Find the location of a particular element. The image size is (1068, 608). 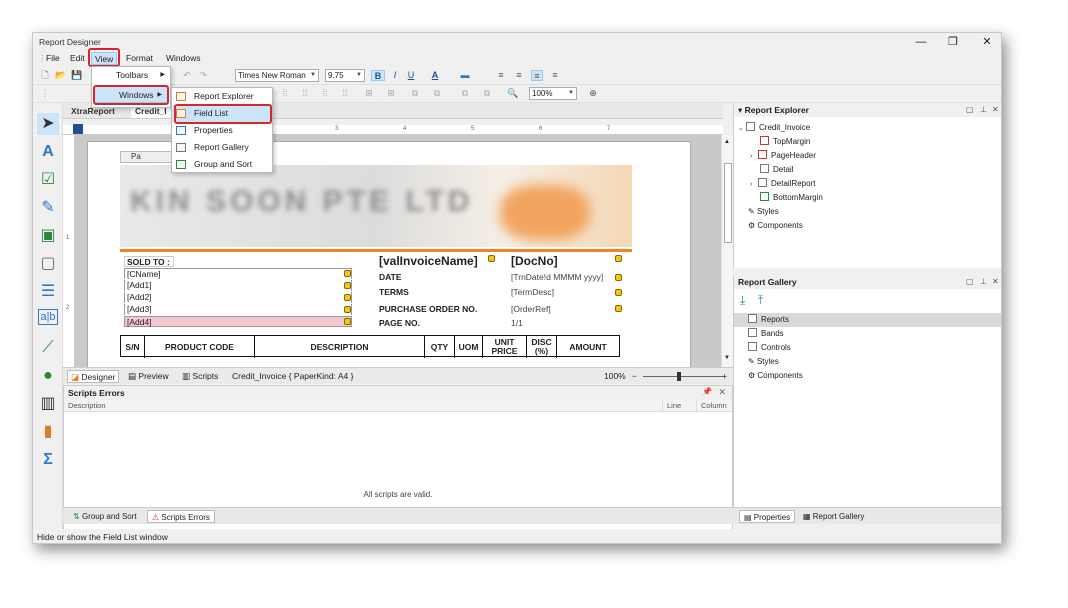

gallery-import-icon: ⤓ is located at coordinates (742, 300).